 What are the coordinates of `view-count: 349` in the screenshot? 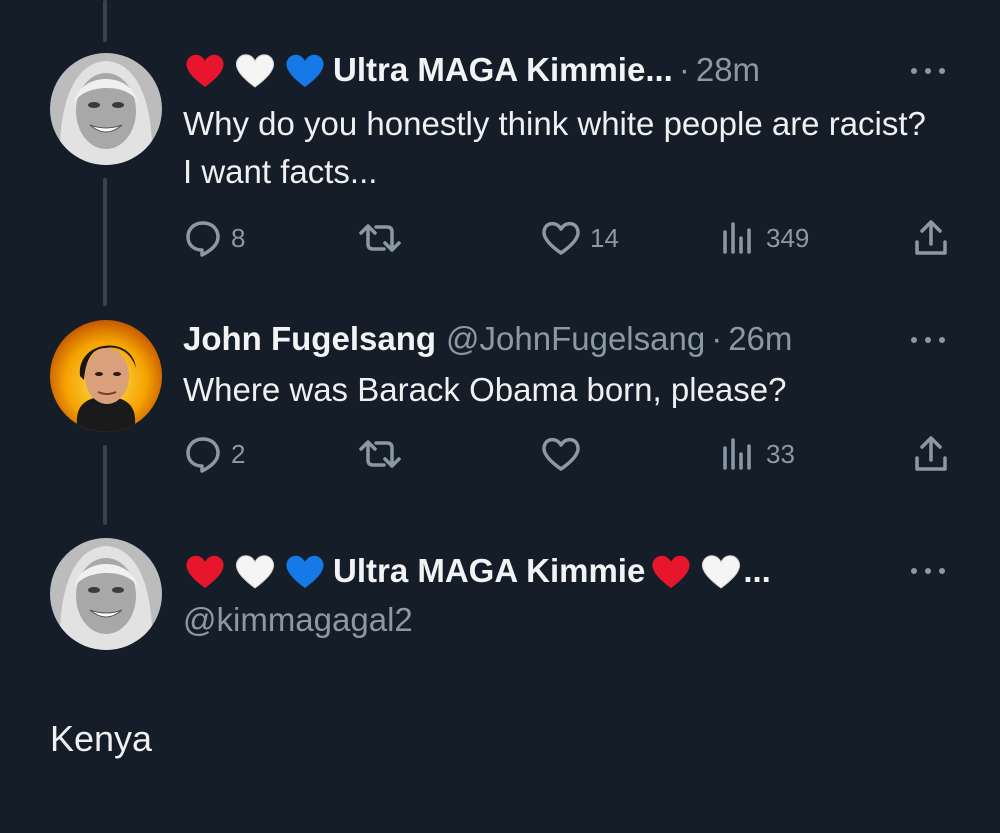 It's located at (788, 237).